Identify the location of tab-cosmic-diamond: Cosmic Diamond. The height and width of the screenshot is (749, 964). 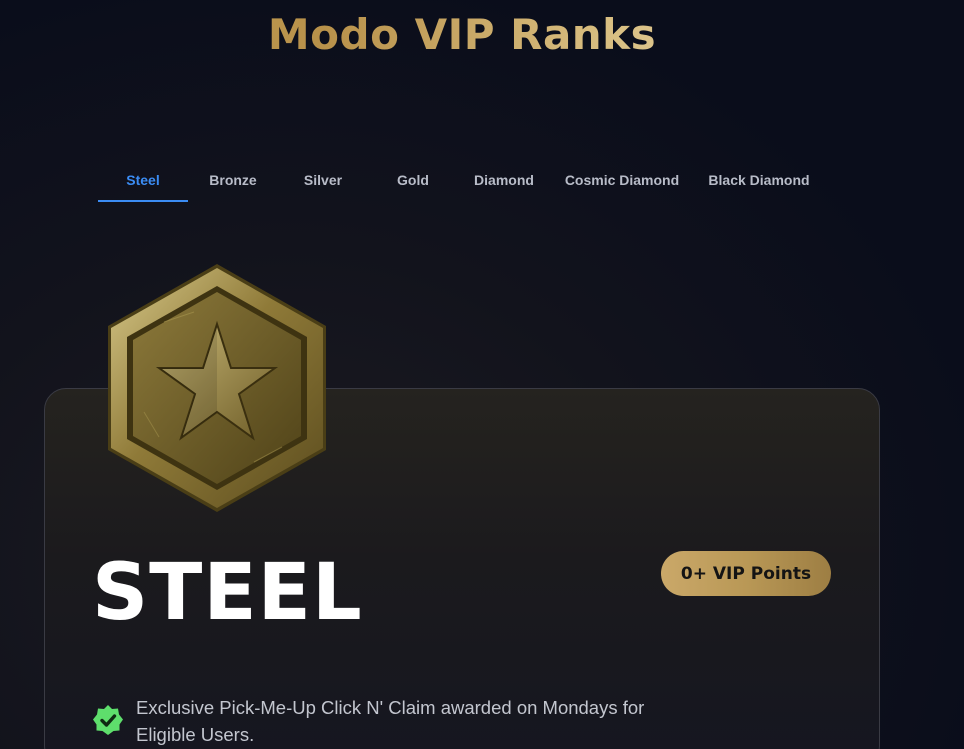
(622, 181).